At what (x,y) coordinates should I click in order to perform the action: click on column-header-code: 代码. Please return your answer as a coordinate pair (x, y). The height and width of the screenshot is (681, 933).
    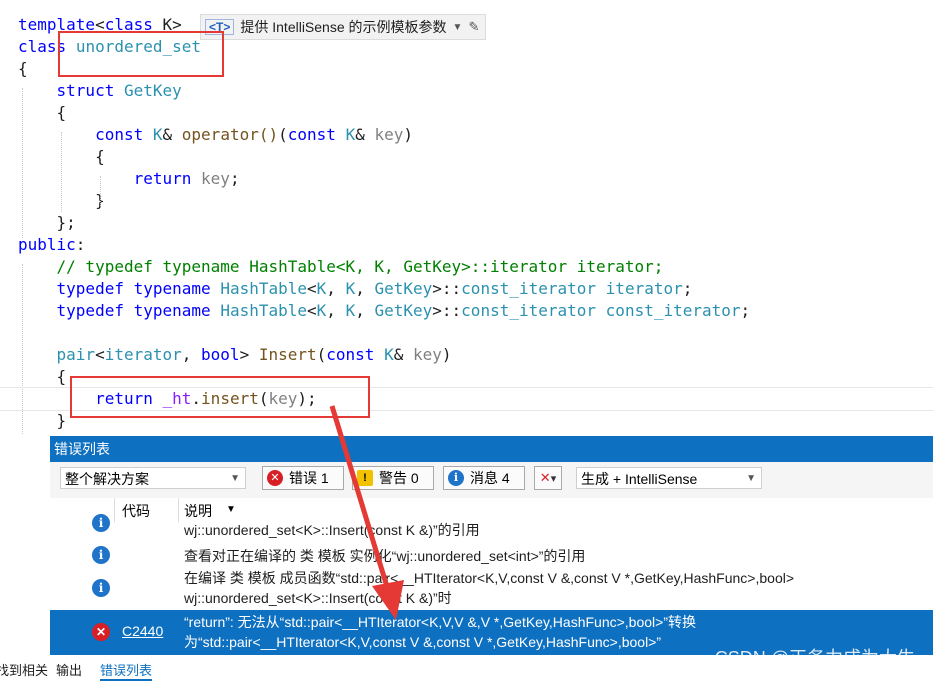
    Looking at the image, I should click on (136, 511).